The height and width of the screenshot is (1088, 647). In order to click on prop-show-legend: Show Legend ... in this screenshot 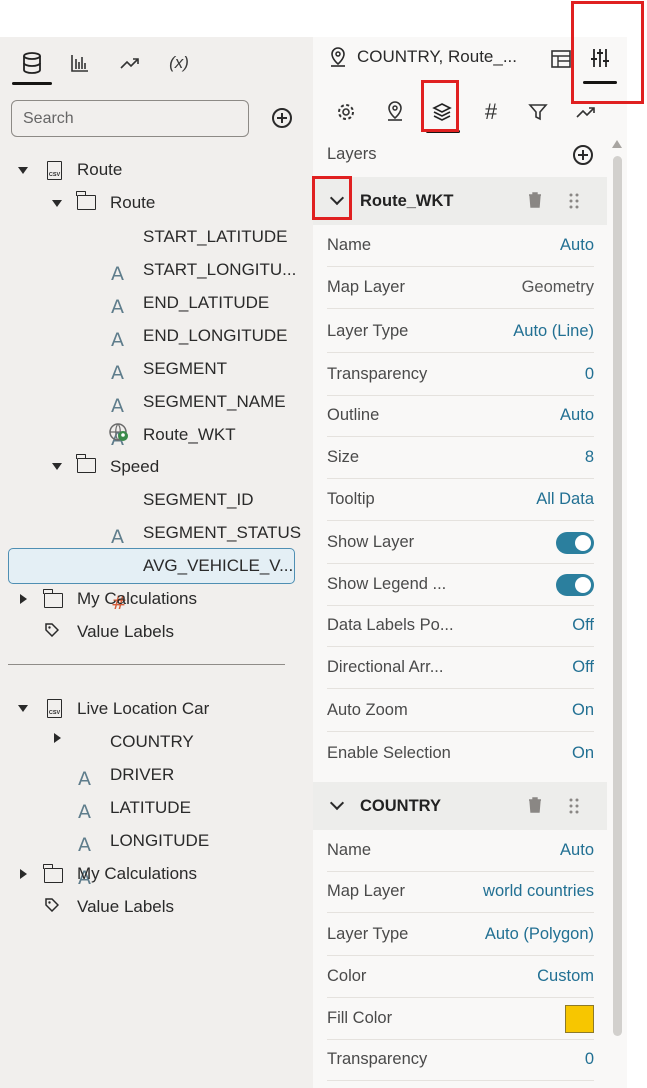, I will do `click(460, 585)`.